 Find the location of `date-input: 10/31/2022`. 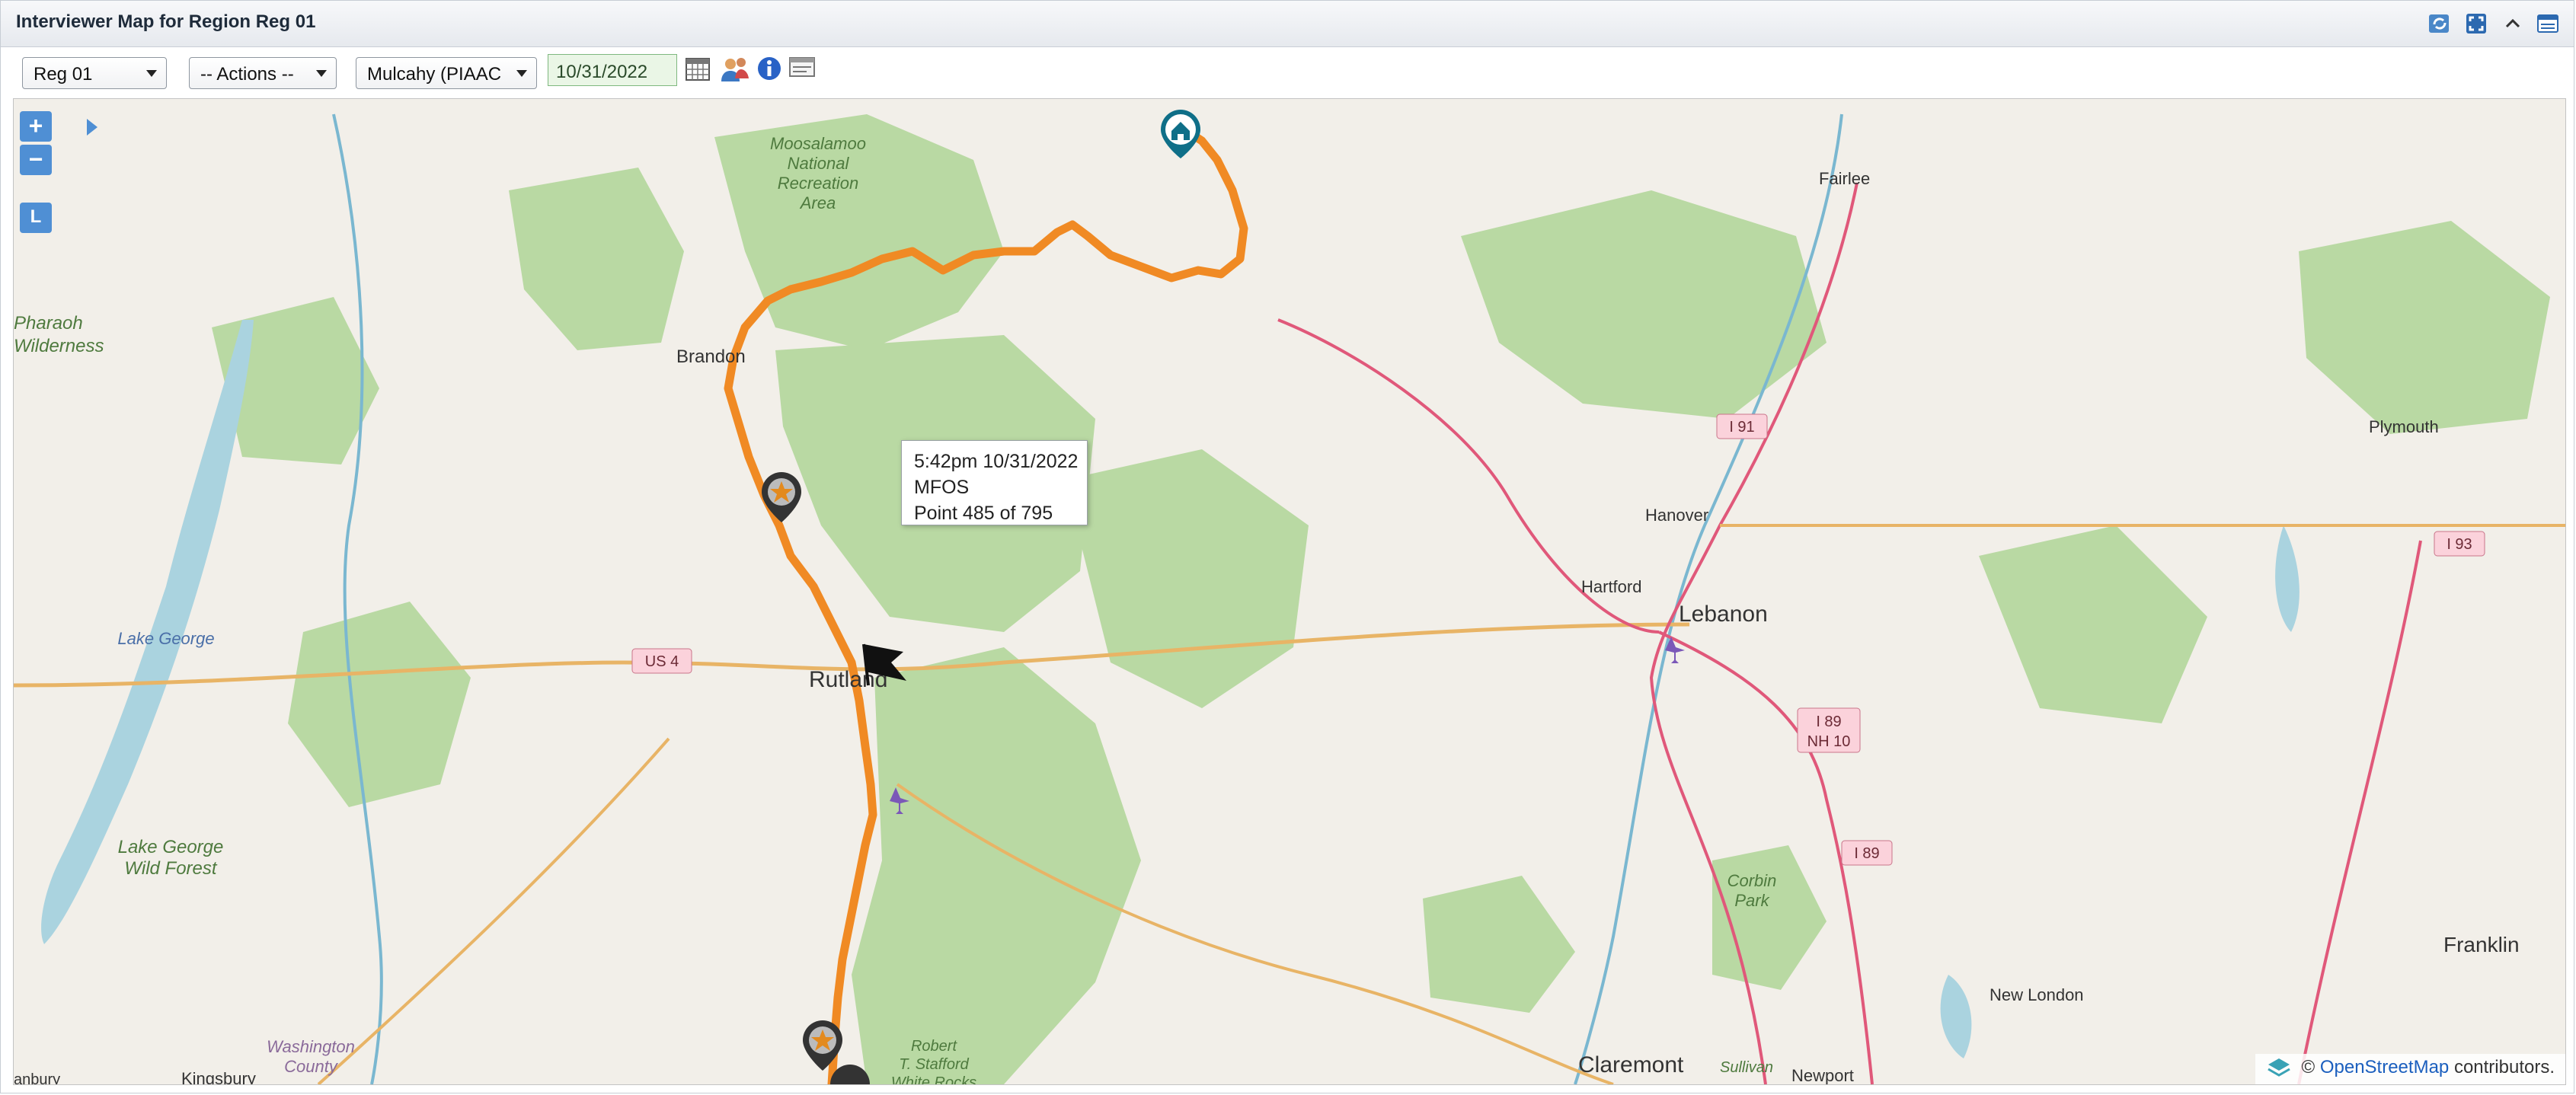

date-input: 10/31/2022 is located at coordinates (612, 70).